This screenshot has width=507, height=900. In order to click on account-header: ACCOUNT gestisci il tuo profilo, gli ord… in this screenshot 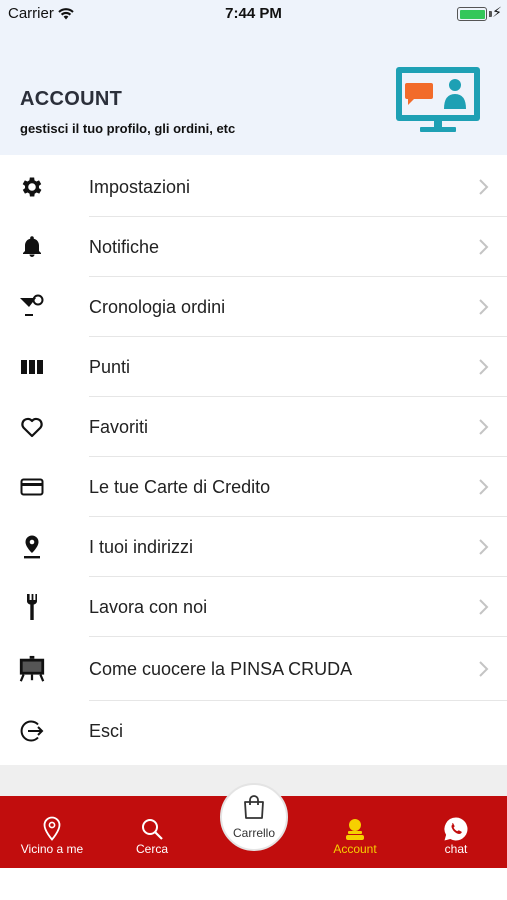, I will do `click(253, 91)`.